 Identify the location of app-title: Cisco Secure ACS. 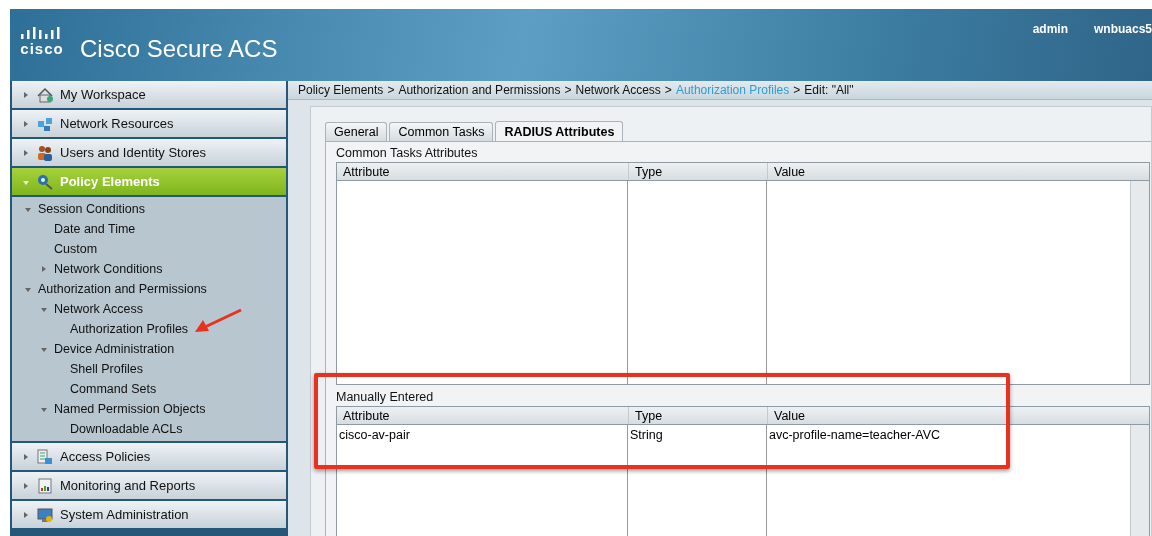
(179, 47).